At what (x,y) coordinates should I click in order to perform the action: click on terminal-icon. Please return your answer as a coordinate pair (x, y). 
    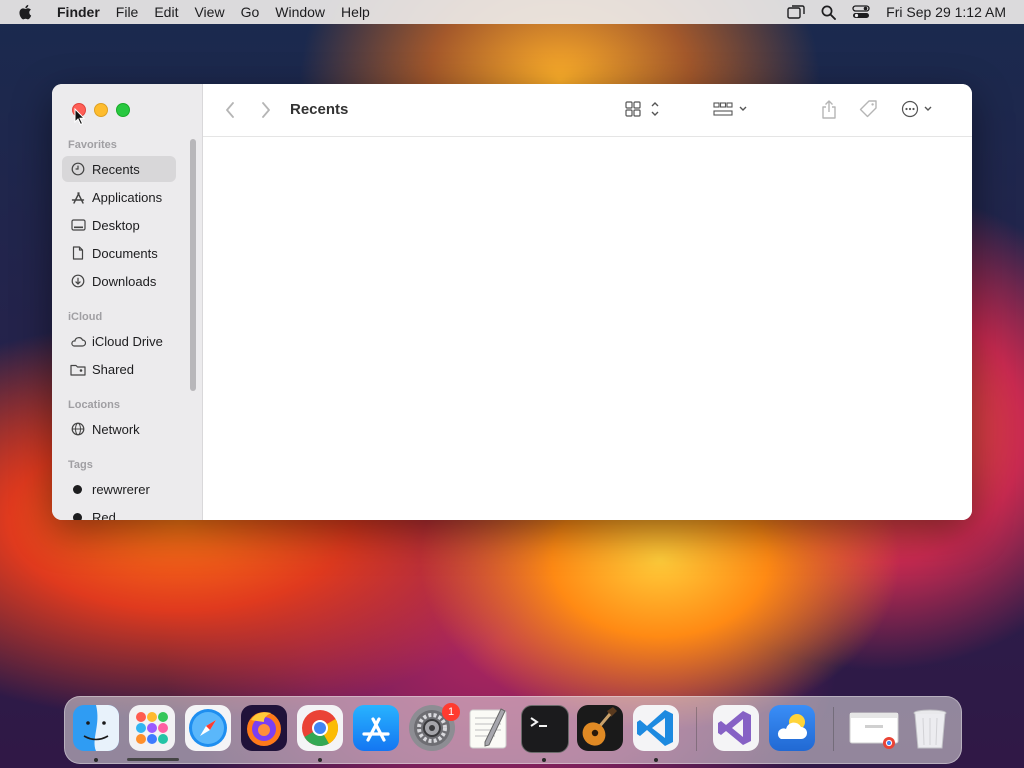
    Looking at the image, I should click on (538, 722).